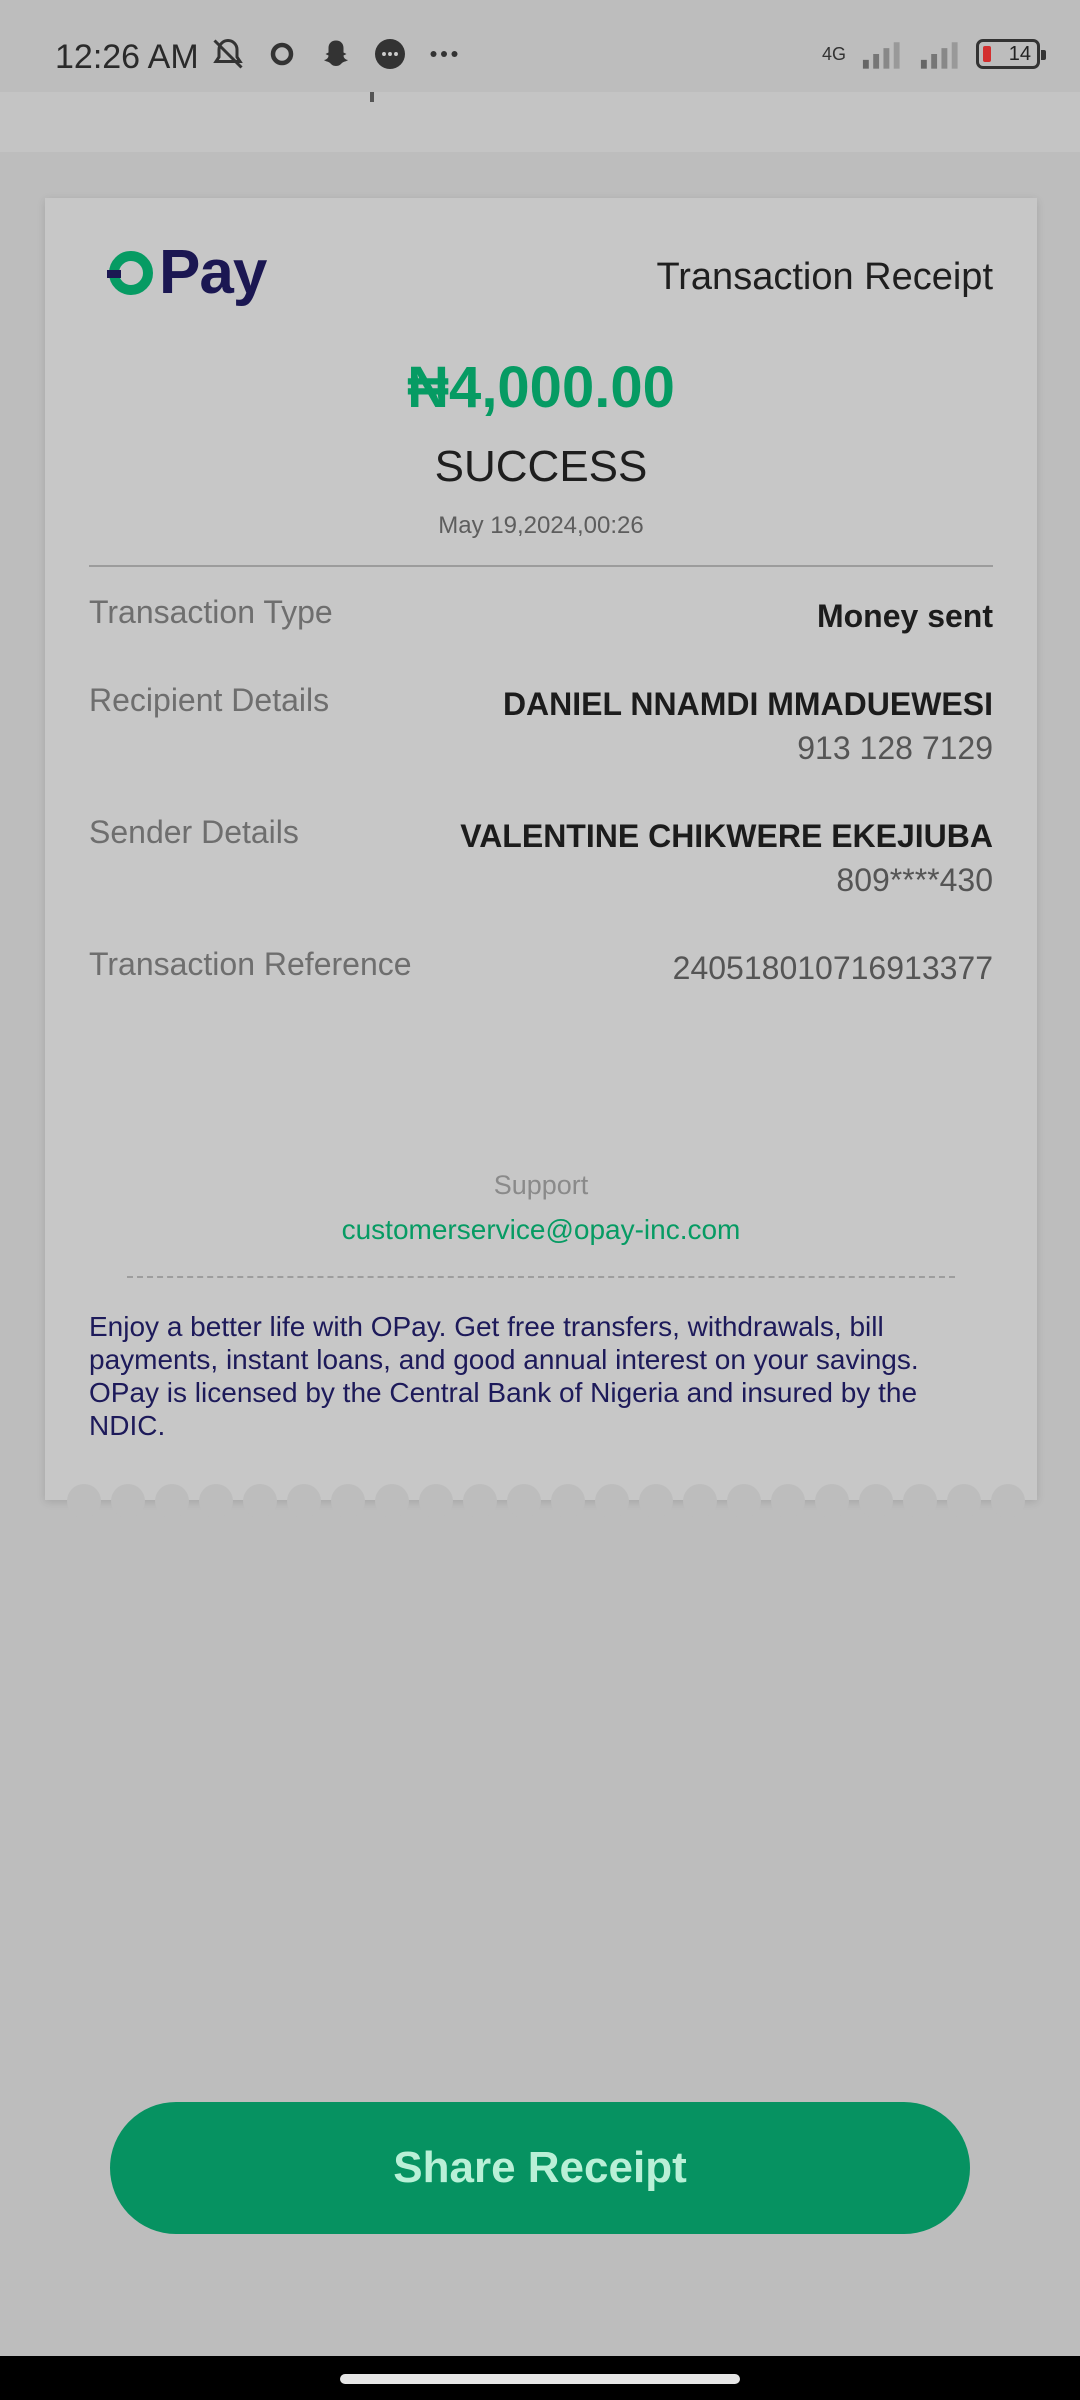  What do you see at coordinates (748, 726) in the screenshot?
I see `row-value: DANIEL NNAMDI MMADUEWESI 913 128 7129` at bounding box center [748, 726].